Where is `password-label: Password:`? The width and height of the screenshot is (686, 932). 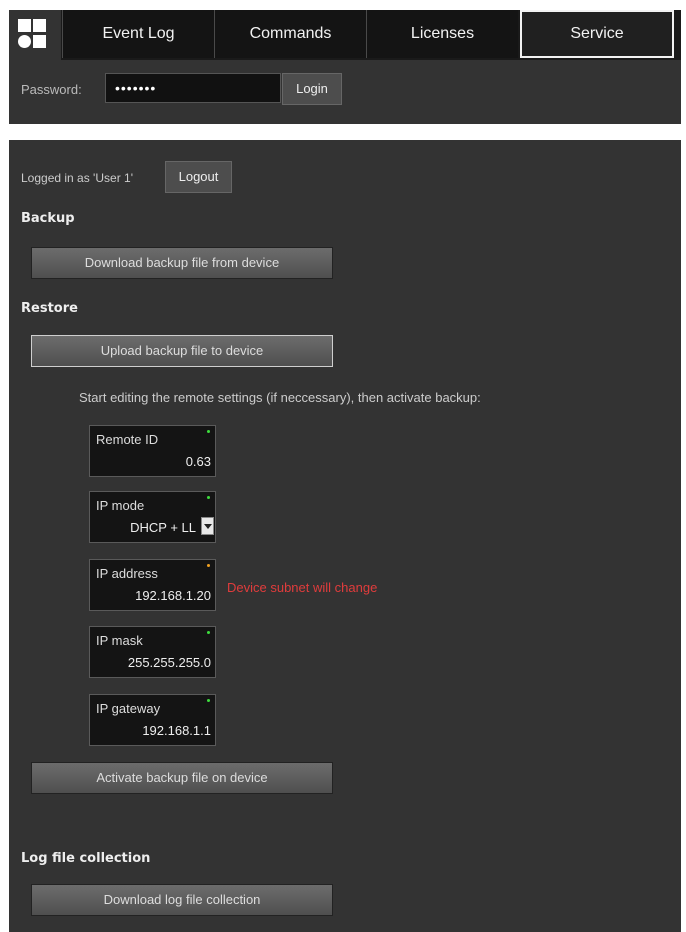 password-label: Password: is located at coordinates (51, 89).